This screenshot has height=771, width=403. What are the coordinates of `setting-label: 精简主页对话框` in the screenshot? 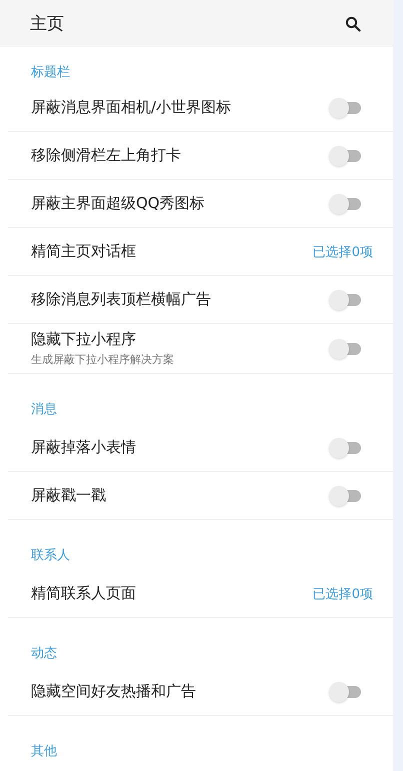 It's located at (83, 251).